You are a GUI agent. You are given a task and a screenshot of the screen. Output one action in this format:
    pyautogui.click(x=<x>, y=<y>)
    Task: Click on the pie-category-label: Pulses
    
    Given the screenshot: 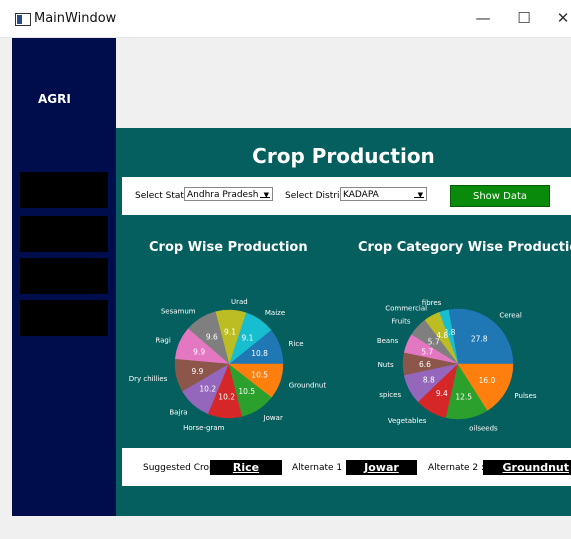 What is the action you would take?
    pyautogui.click(x=525, y=396)
    